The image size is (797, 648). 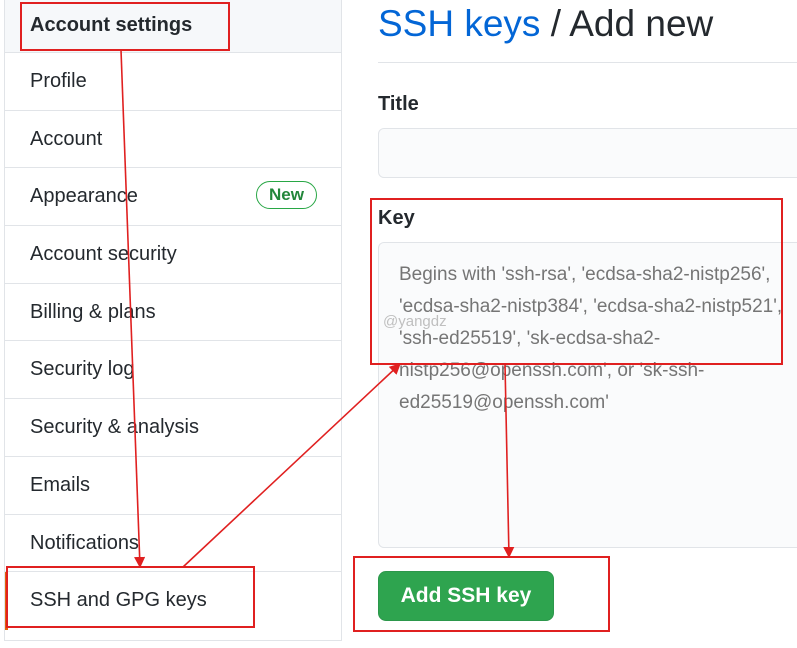 What do you see at coordinates (66, 138) in the screenshot?
I see `sidebar-item-label: Account` at bounding box center [66, 138].